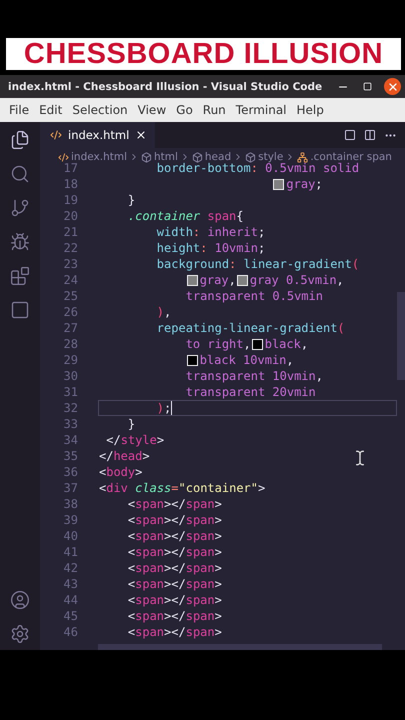  What do you see at coordinates (302, 157) in the screenshot?
I see `selector-icon` at bounding box center [302, 157].